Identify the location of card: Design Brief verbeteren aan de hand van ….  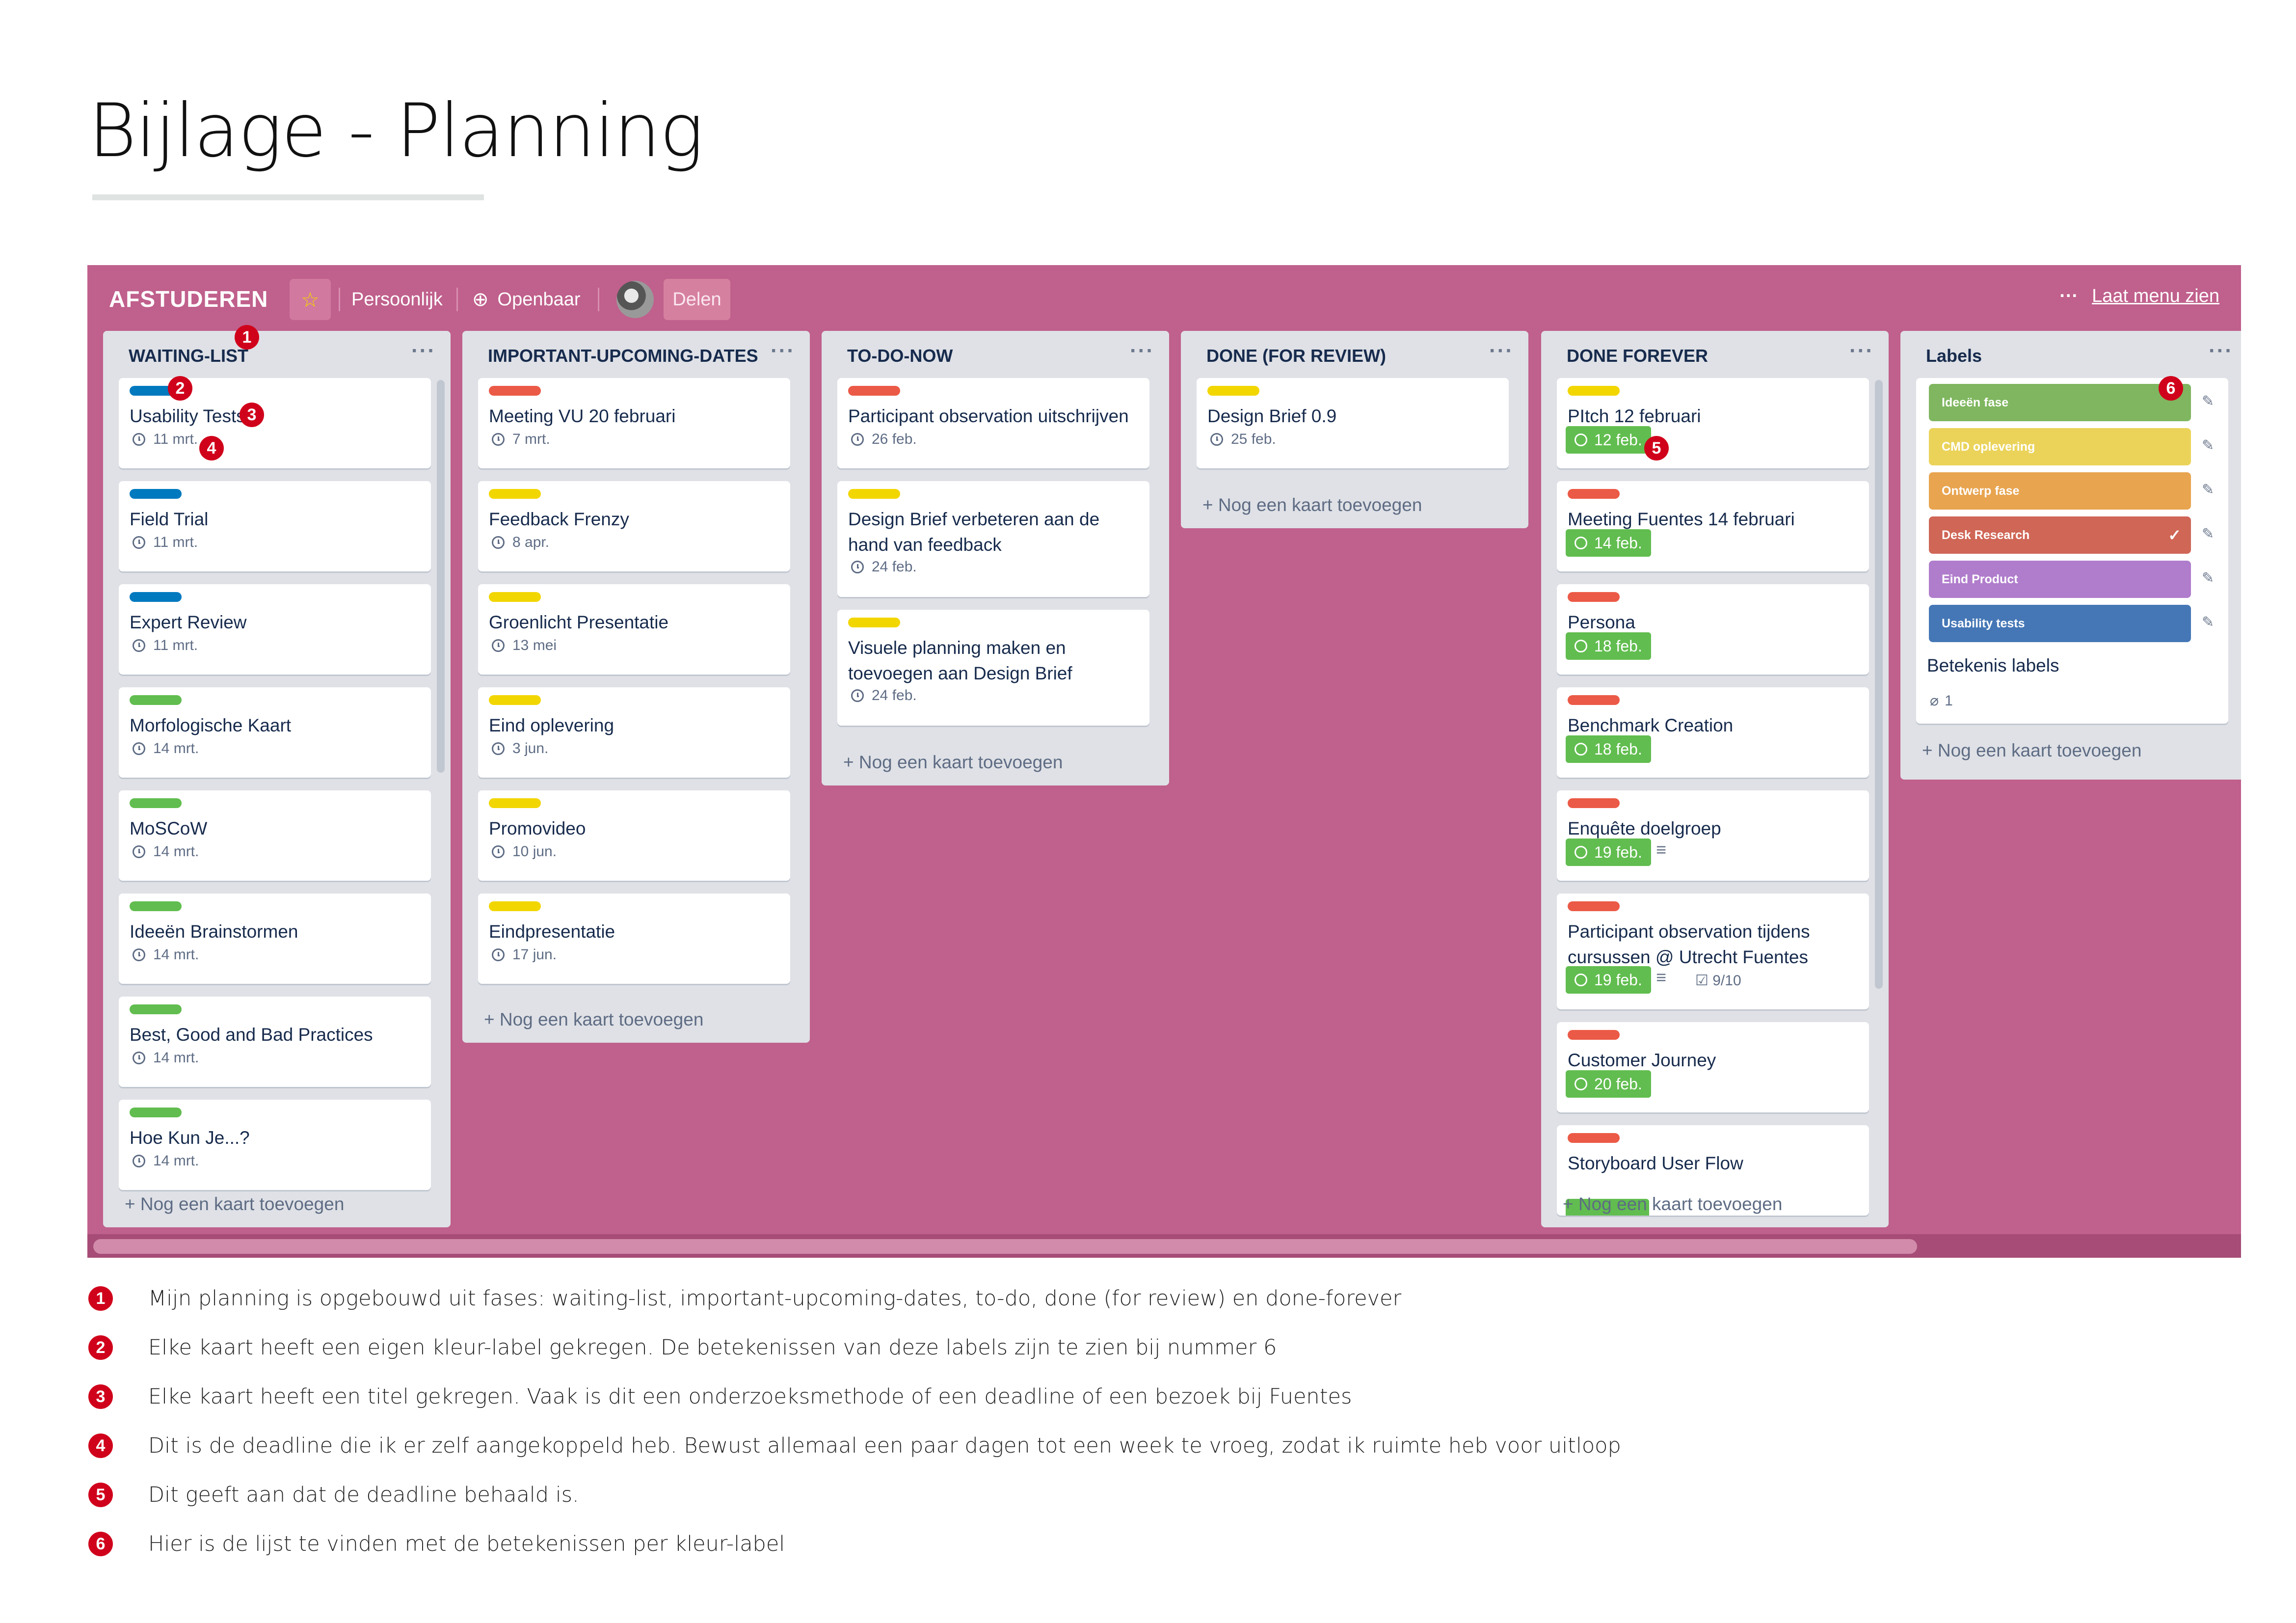
(993, 539).